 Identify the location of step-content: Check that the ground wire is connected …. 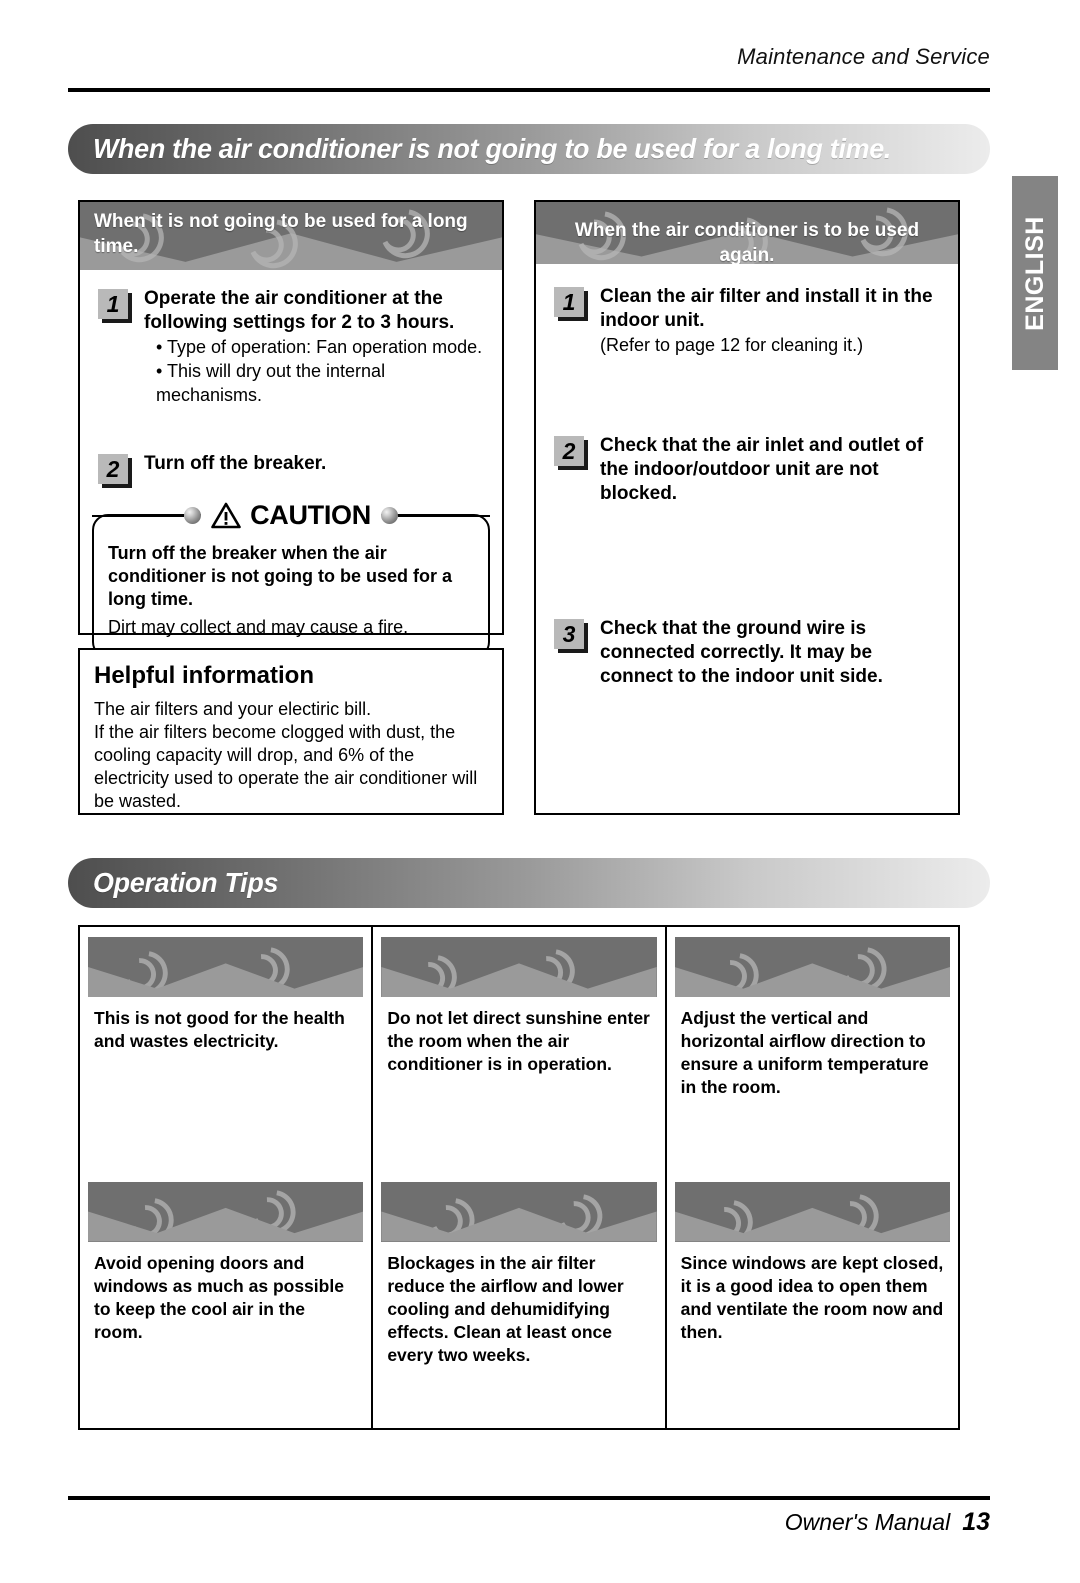
(772, 652).